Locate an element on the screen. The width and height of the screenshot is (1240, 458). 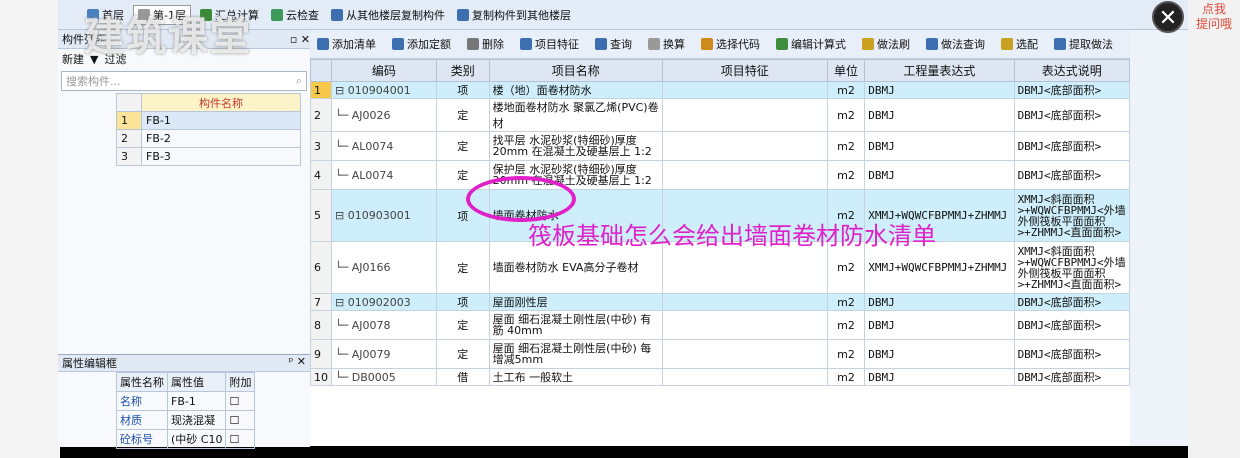
main-toolbar-item: 做法查询 is located at coordinates (955, 44).